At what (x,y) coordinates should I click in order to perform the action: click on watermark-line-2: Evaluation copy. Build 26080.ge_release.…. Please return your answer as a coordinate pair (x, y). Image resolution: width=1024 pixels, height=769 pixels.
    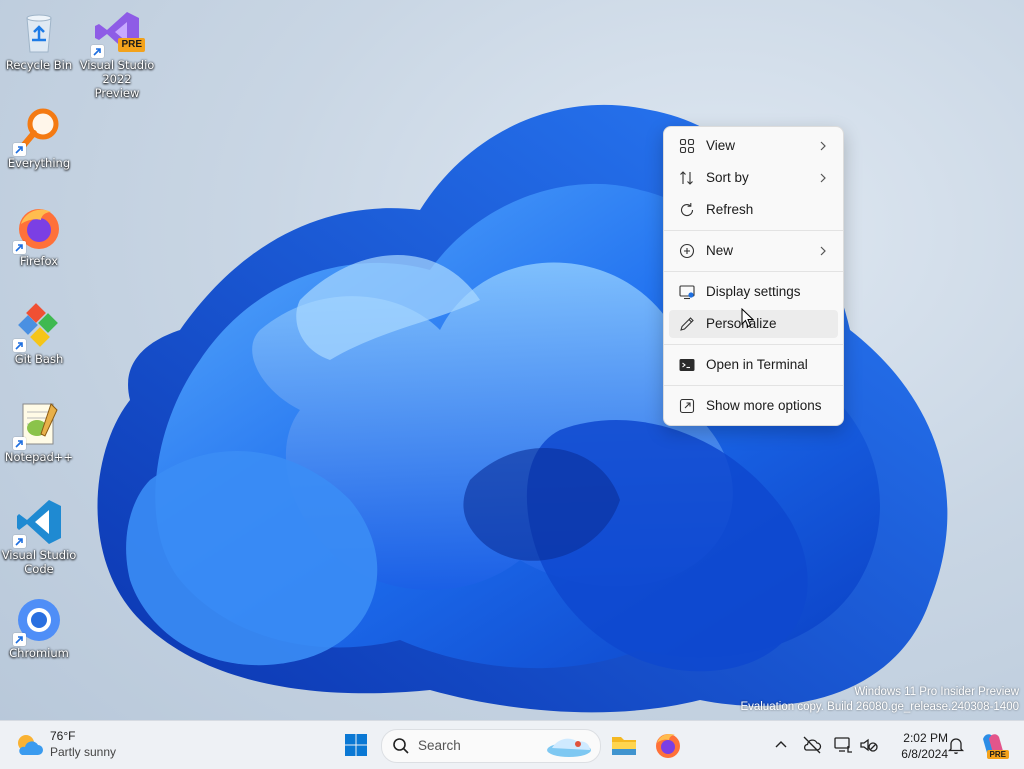
    Looking at the image, I should click on (879, 707).